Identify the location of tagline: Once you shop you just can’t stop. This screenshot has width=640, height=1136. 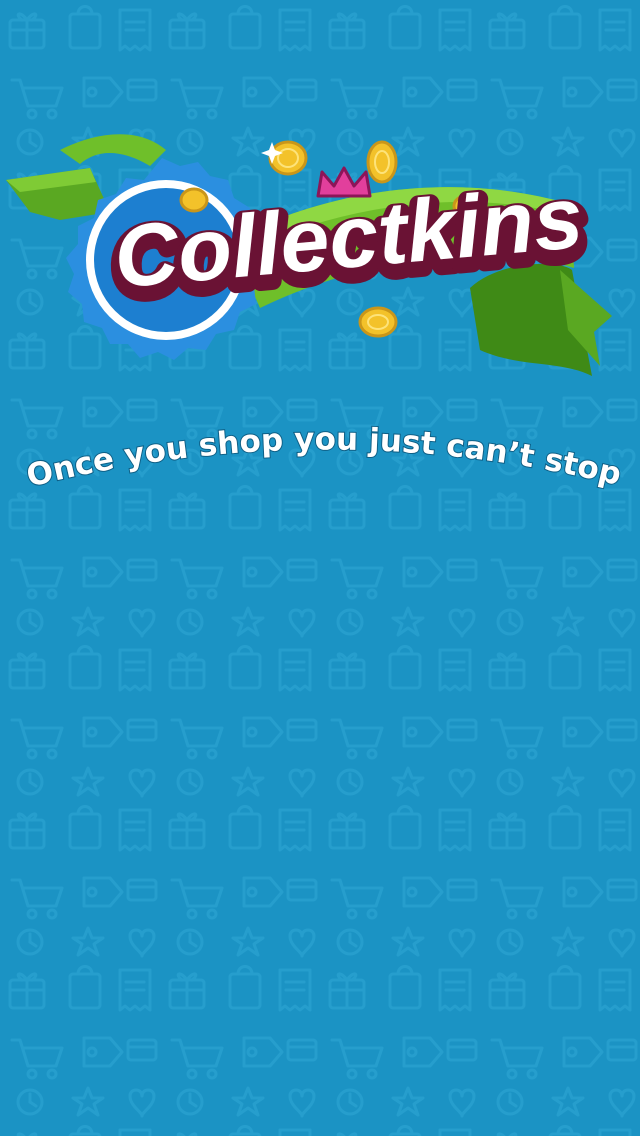
(324, 457).